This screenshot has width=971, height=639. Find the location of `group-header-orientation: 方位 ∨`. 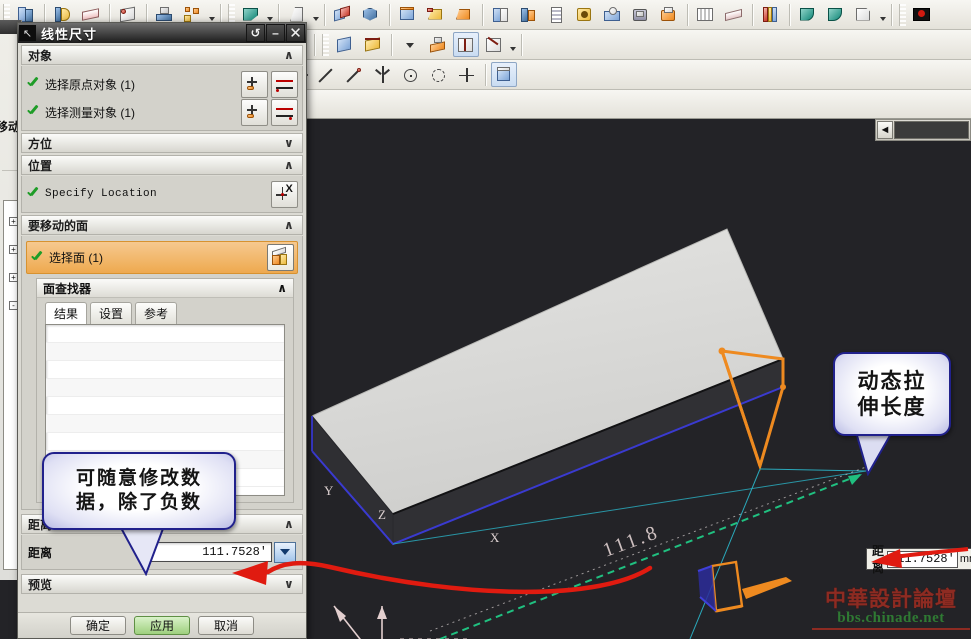

group-header-orientation: 方位 ∨ is located at coordinates (162, 143).